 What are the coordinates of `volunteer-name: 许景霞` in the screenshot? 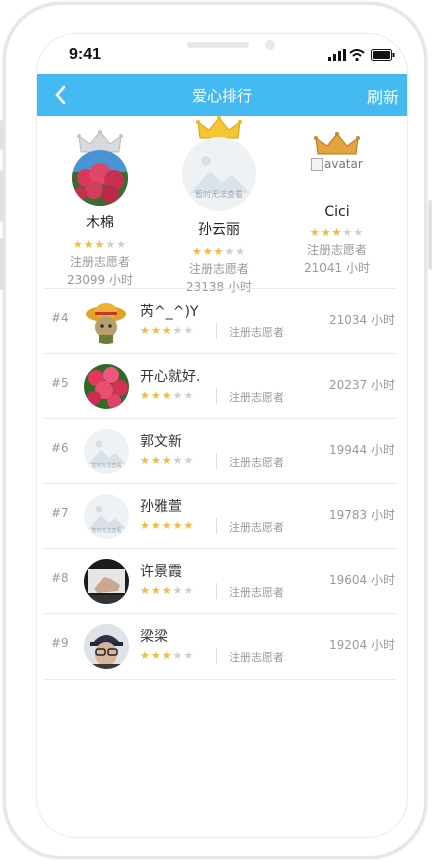 It's located at (161, 572).